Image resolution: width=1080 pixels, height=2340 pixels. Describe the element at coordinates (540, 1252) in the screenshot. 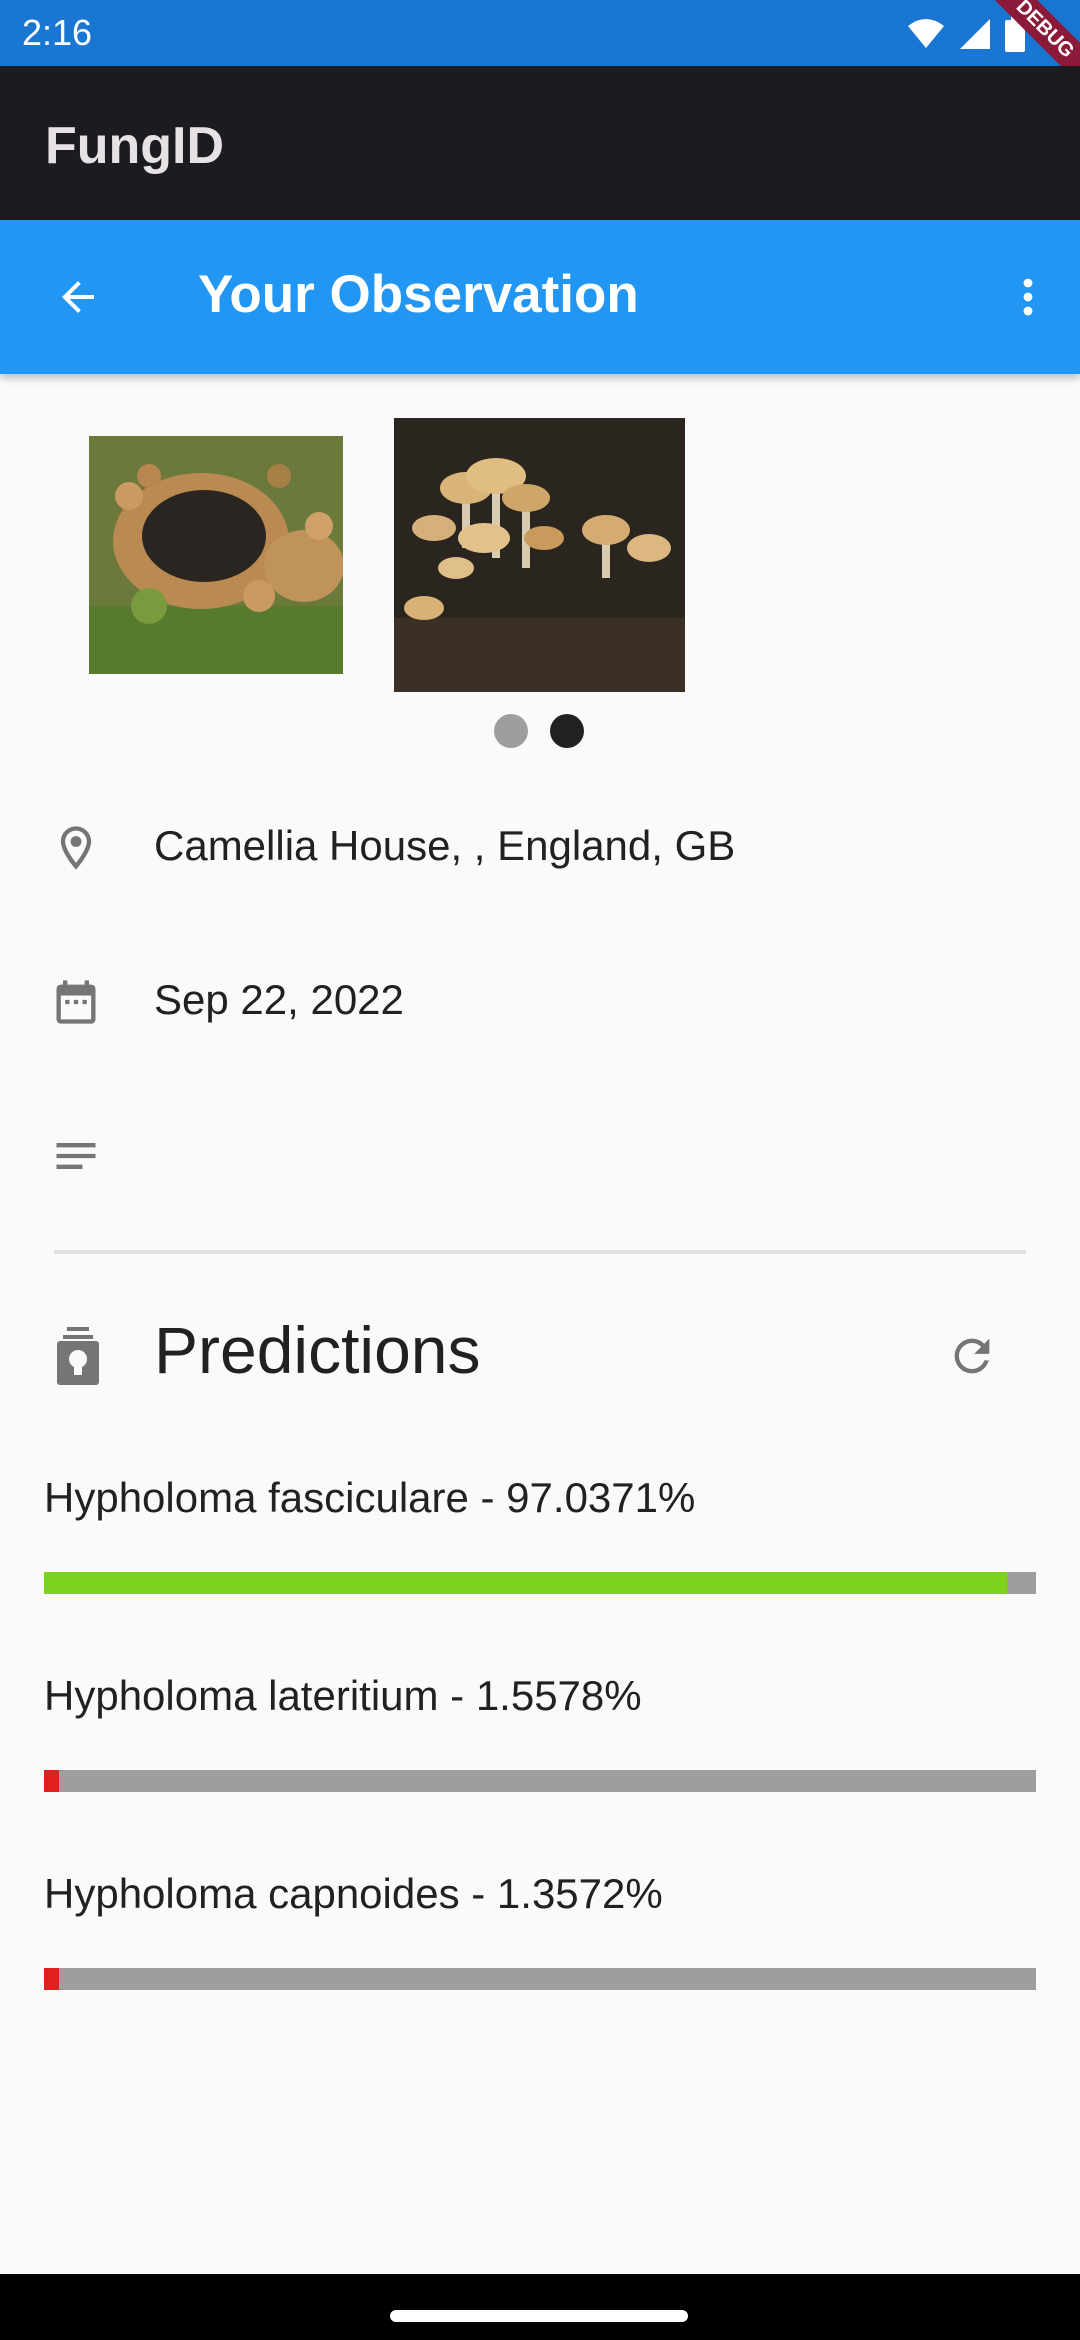

I see `section-divider` at that location.